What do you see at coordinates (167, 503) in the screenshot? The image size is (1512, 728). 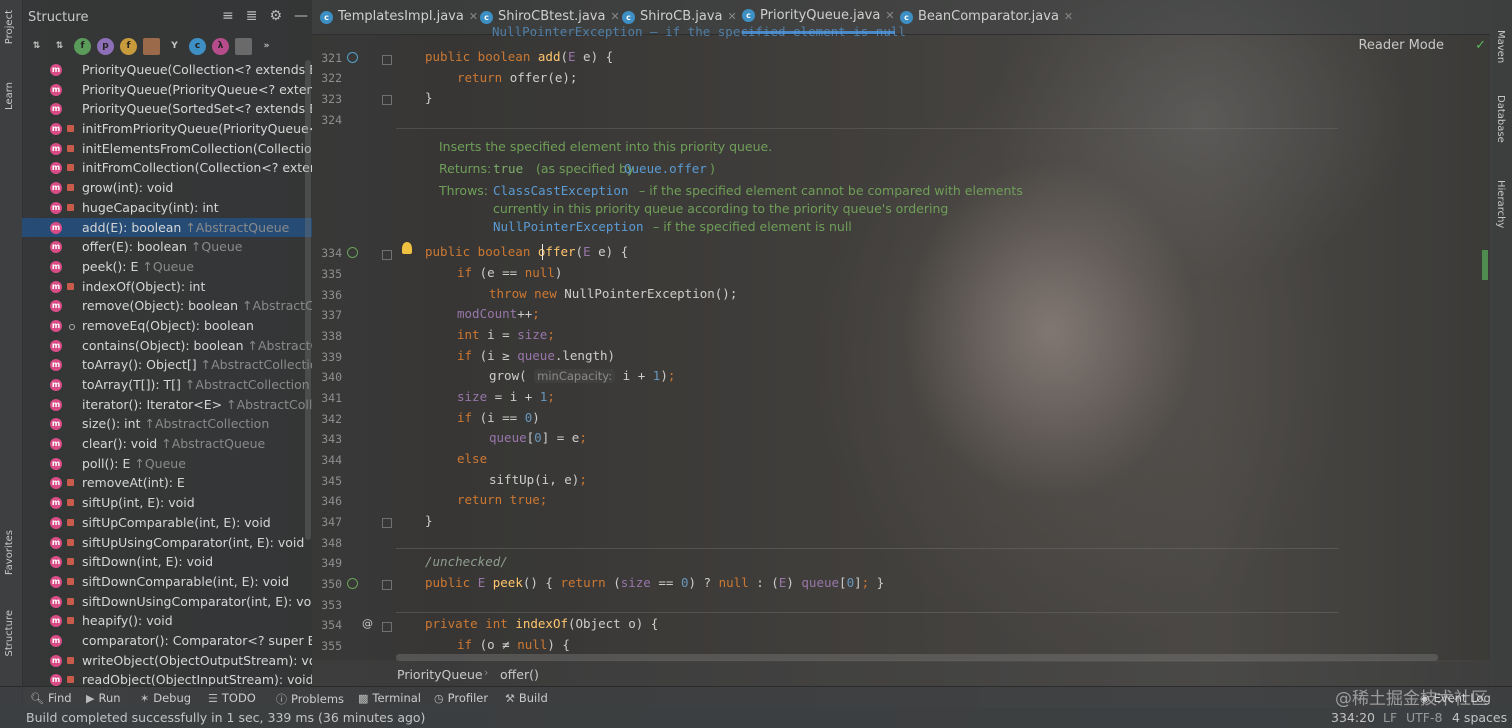 I see `structure-item: m siftUp(int, E): void` at bounding box center [167, 503].